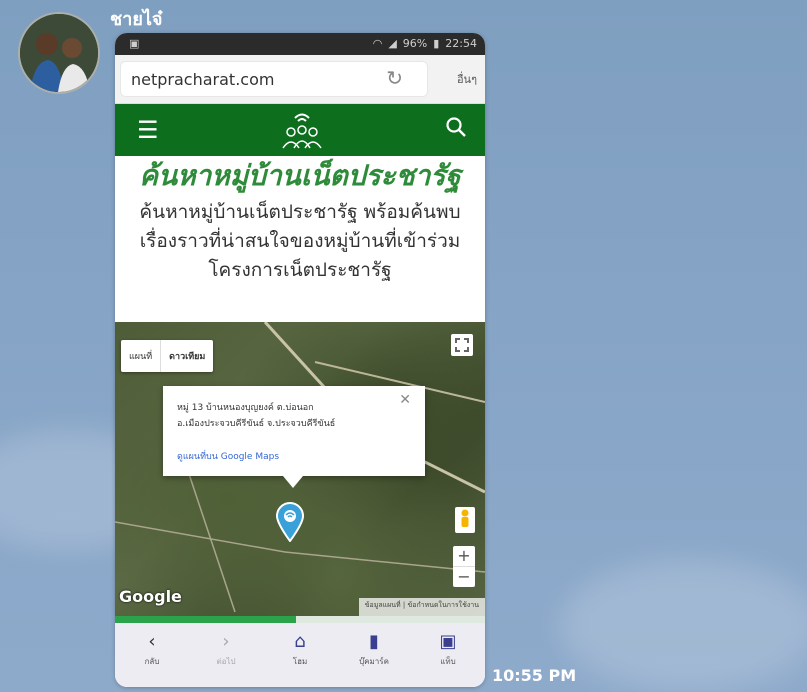 The image size is (807, 692). What do you see at coordinates (140, 356) in the screenshot?
I see `map-type-map: แผนที่` at bounding box center [140, 356].